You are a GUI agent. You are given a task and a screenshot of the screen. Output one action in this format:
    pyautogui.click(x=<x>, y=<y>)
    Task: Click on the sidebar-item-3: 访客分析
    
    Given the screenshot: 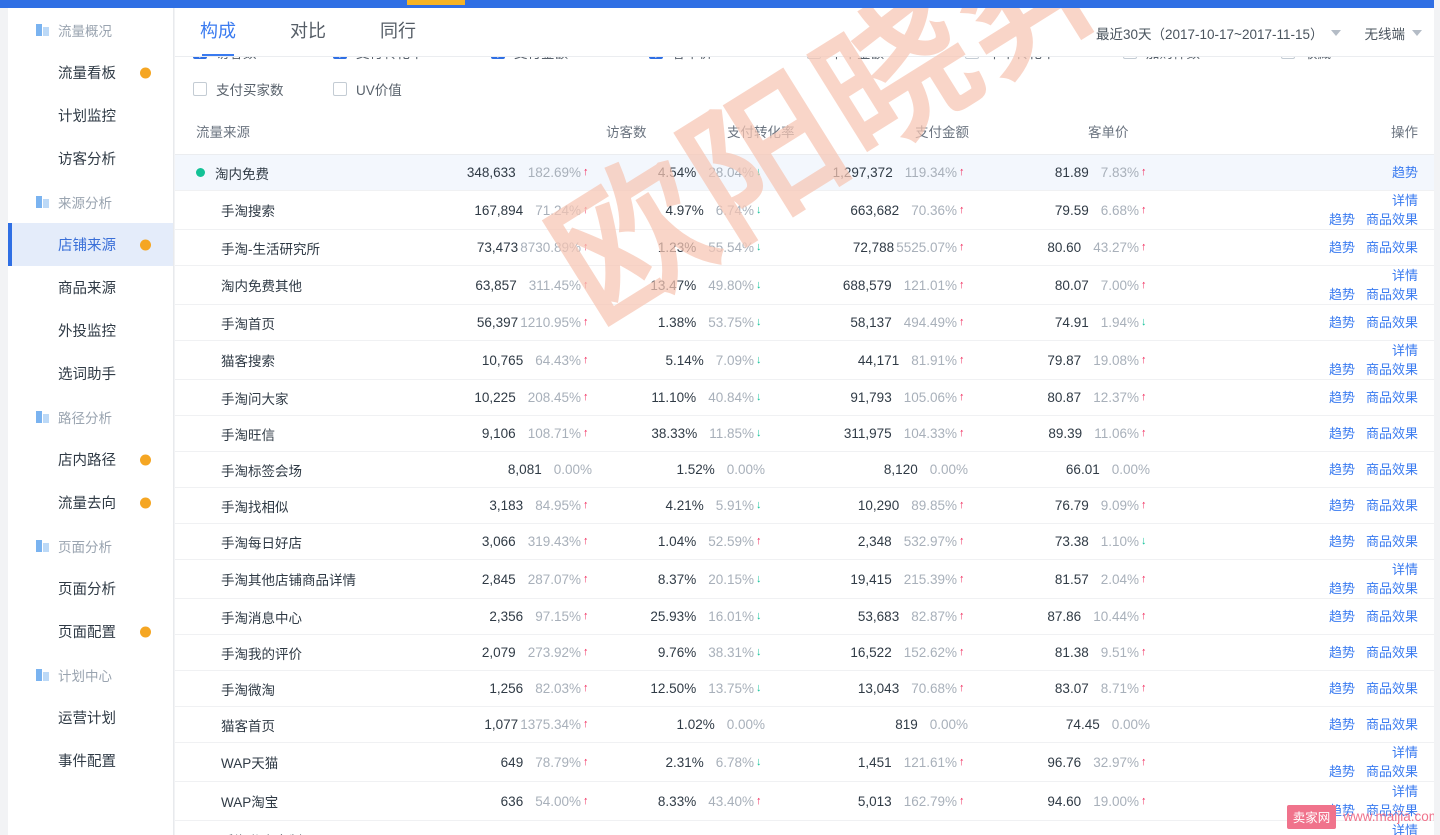 What is the action you would take?
    pyautogui.click(x=90, y=158)
    